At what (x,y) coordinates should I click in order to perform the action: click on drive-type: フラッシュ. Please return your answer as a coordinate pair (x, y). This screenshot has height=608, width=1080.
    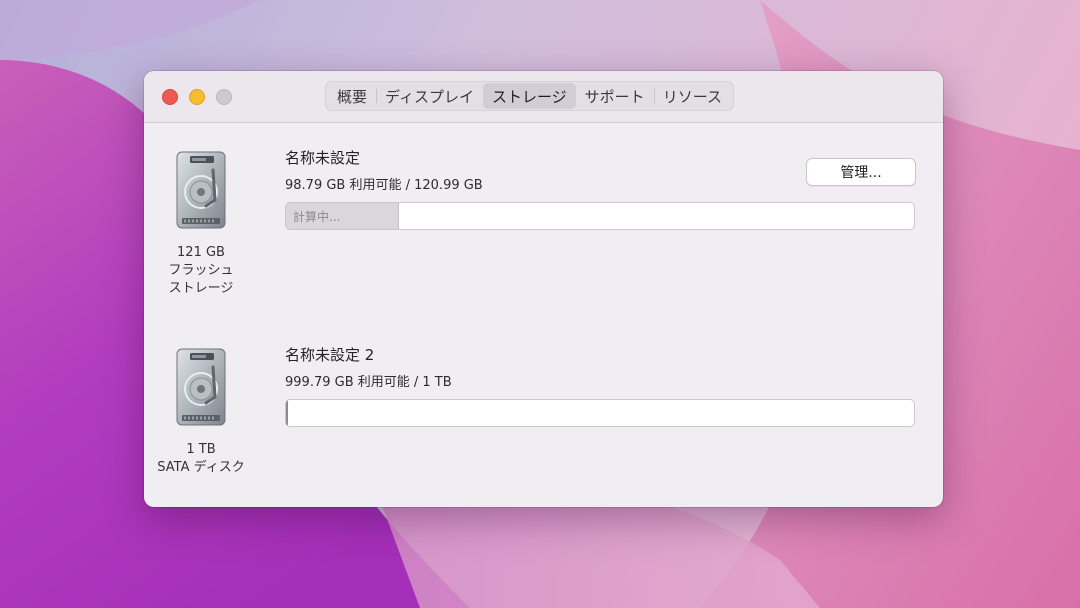
    Looking at the image, I should click on (201, 270).